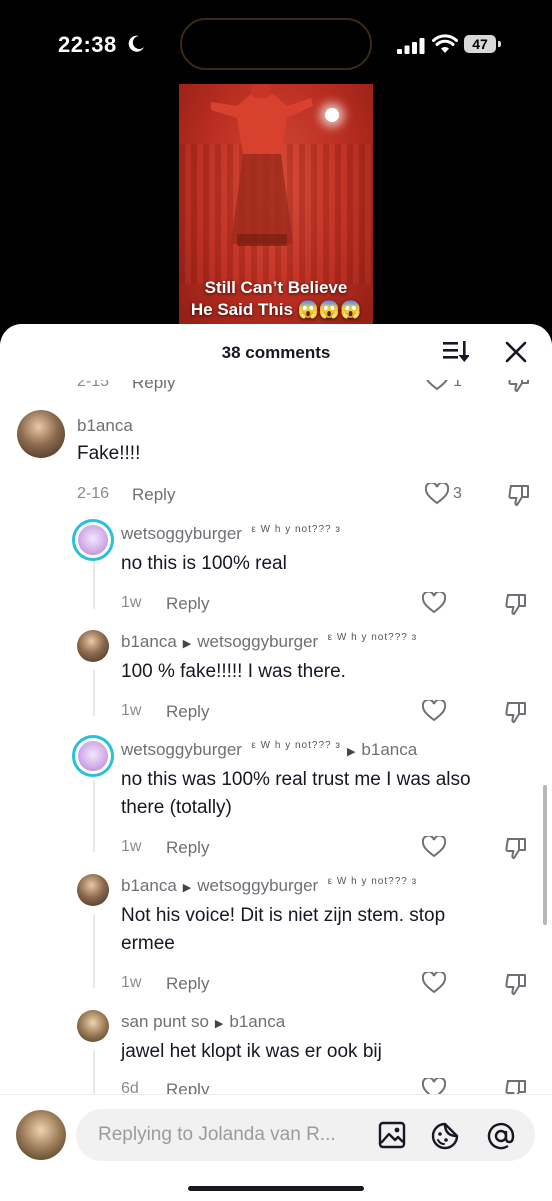 This screenshot has height=1201, width=552. What do you see at coordinates (130, 1087) in the screenshot?
I see `comment-date: 6d` at bounding box center [130, 1087].